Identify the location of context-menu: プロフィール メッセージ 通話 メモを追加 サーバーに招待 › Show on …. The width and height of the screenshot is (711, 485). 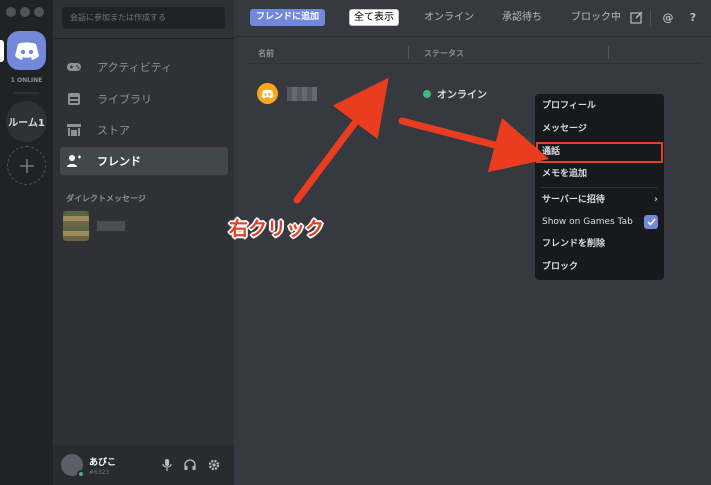
(599, 187).